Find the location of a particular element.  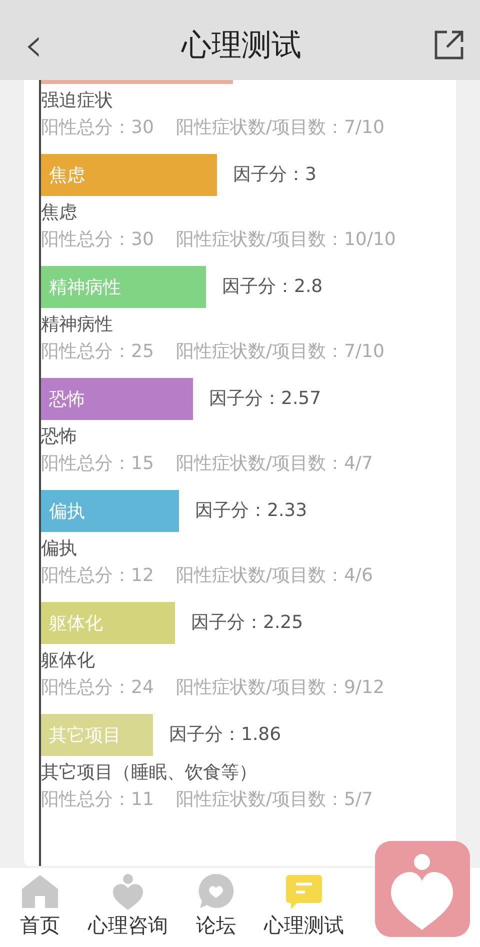

factor-score: 因子分：3 is located at coordinates (274, 175).